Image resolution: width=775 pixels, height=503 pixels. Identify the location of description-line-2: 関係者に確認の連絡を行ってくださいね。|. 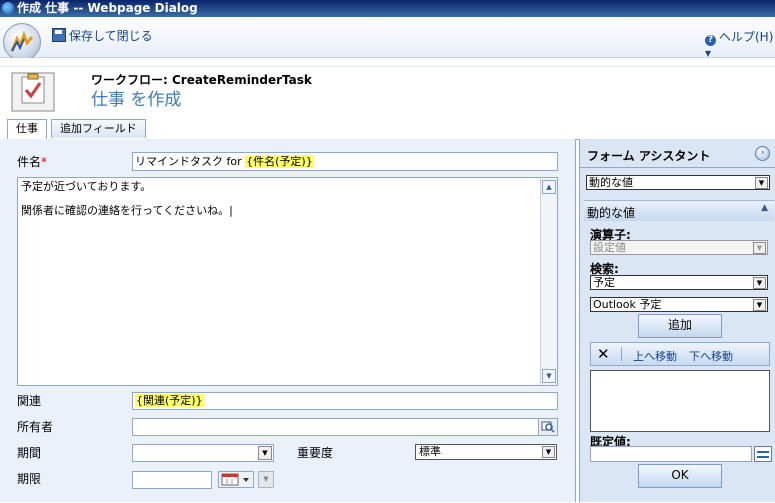
(127, 210).